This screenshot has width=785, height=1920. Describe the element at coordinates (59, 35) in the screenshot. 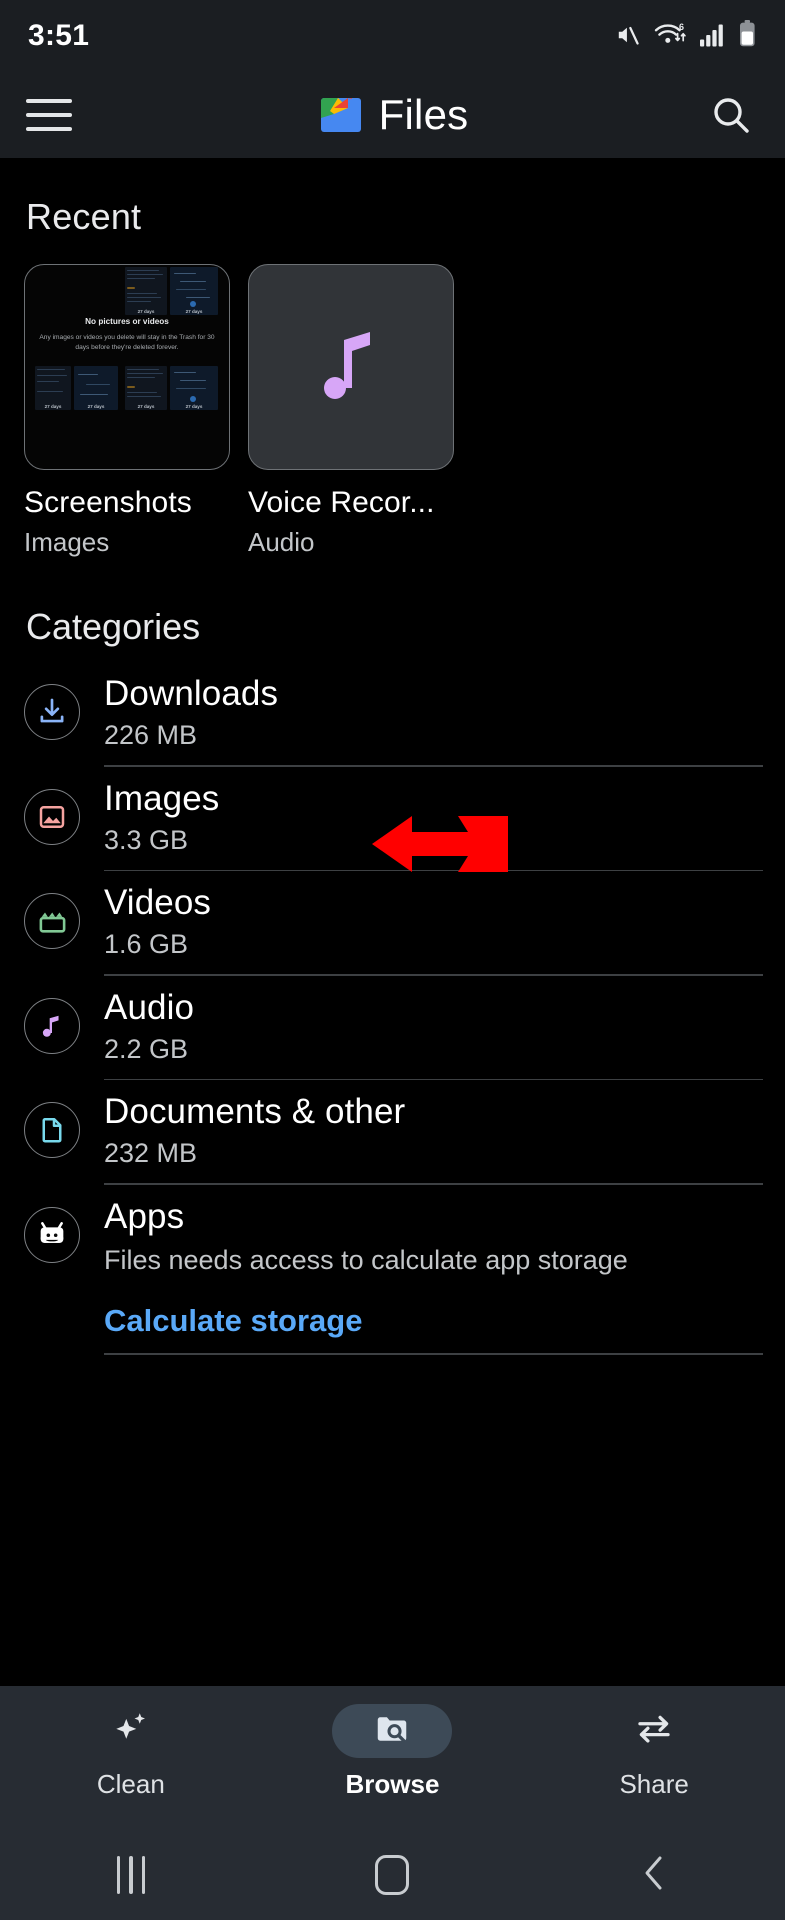

I see `status-time: 3:51` at that location.